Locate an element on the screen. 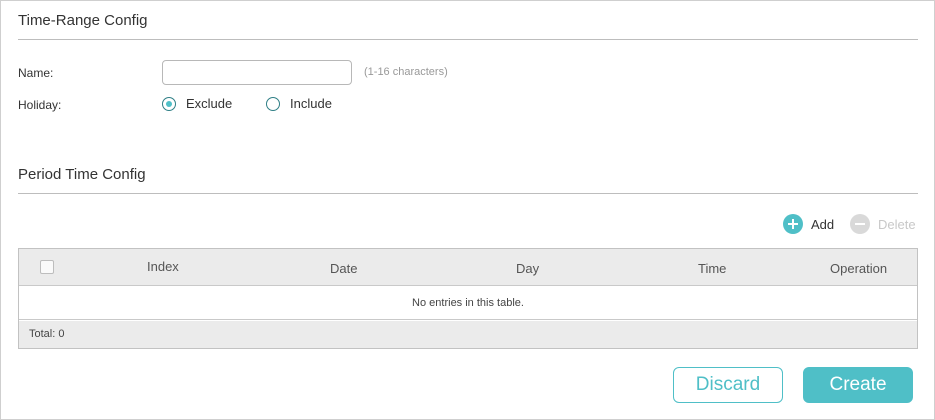 This screenshot has height=420, width=935. period-time-config-title: Period Time Config is located at coordinates (82, 174).